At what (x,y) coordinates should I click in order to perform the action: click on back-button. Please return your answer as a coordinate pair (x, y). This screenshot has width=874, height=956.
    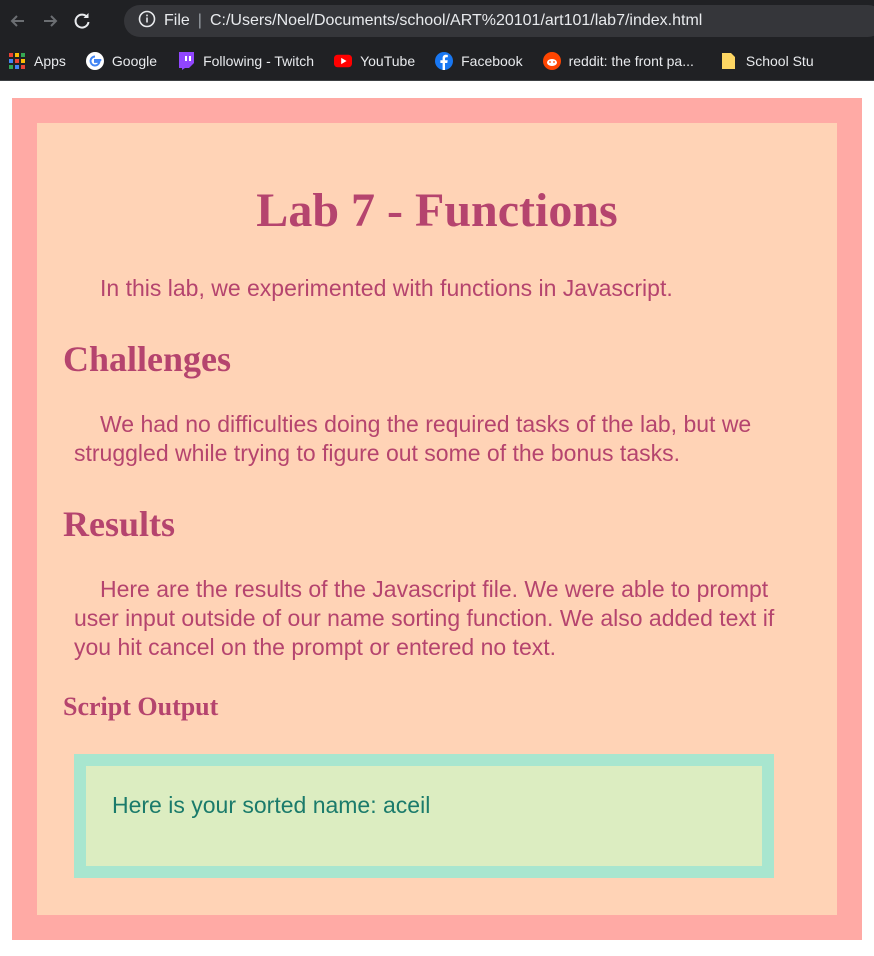
    Looking at the image, I should click on (18, 21).